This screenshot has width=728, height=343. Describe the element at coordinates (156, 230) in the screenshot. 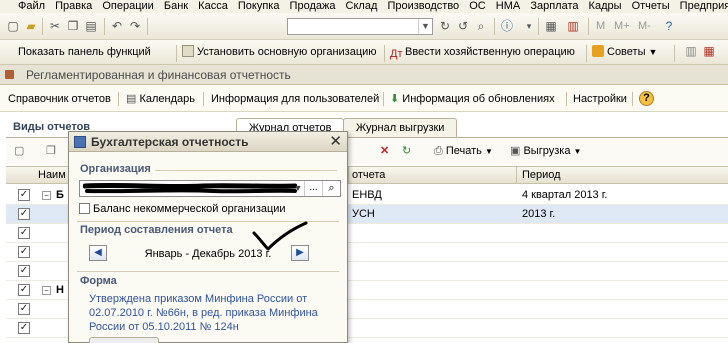

I see `period-group-label: Период составления отчета` at that location.